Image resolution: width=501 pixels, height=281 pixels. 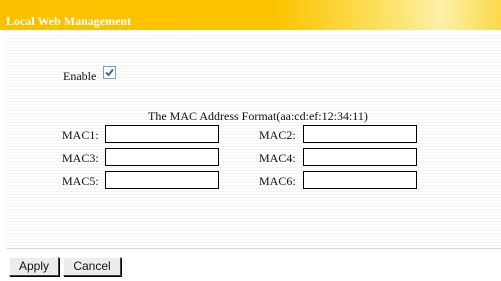 What do you see at coordinates (80, 135) in the screenshot?
I see `mac1-label: MAC1:` at bounding box center [80, 135].